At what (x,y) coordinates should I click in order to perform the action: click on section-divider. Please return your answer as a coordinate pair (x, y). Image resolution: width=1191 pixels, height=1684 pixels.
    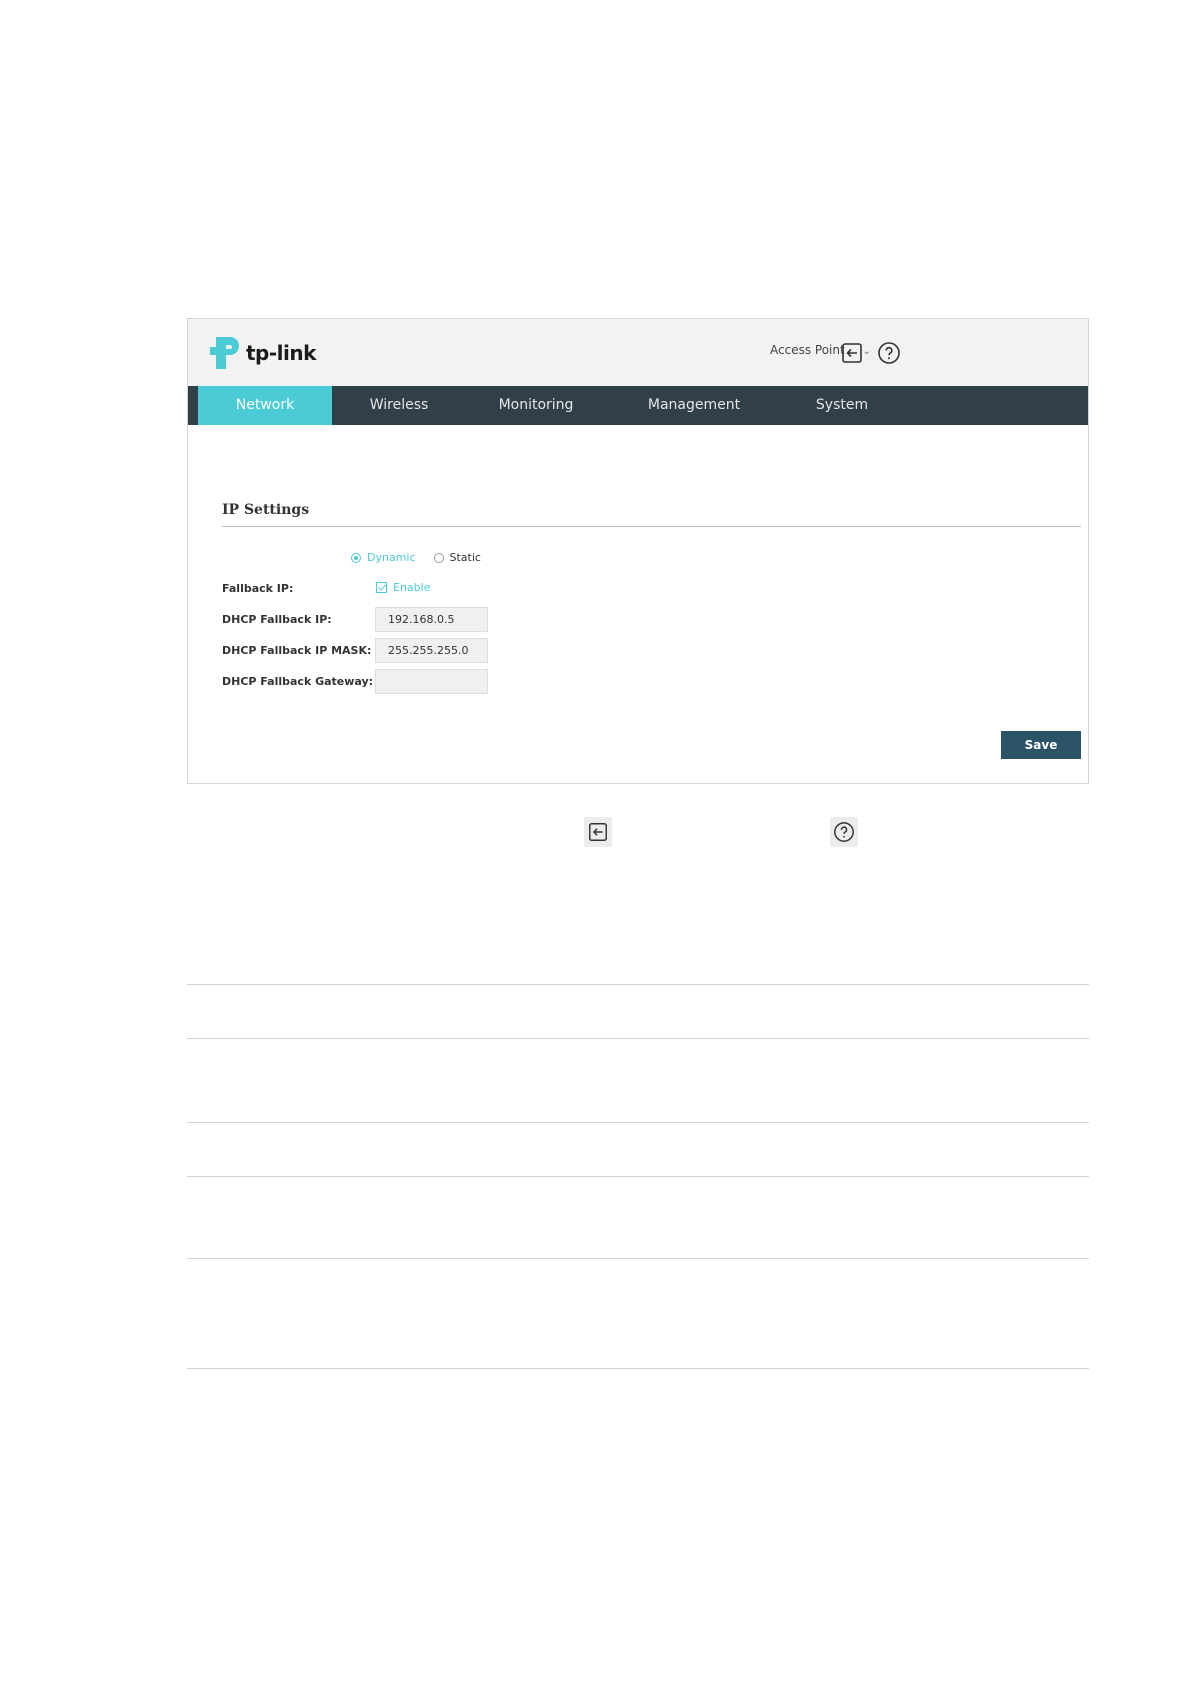
    Looking at the image, I should click on (651, 526).